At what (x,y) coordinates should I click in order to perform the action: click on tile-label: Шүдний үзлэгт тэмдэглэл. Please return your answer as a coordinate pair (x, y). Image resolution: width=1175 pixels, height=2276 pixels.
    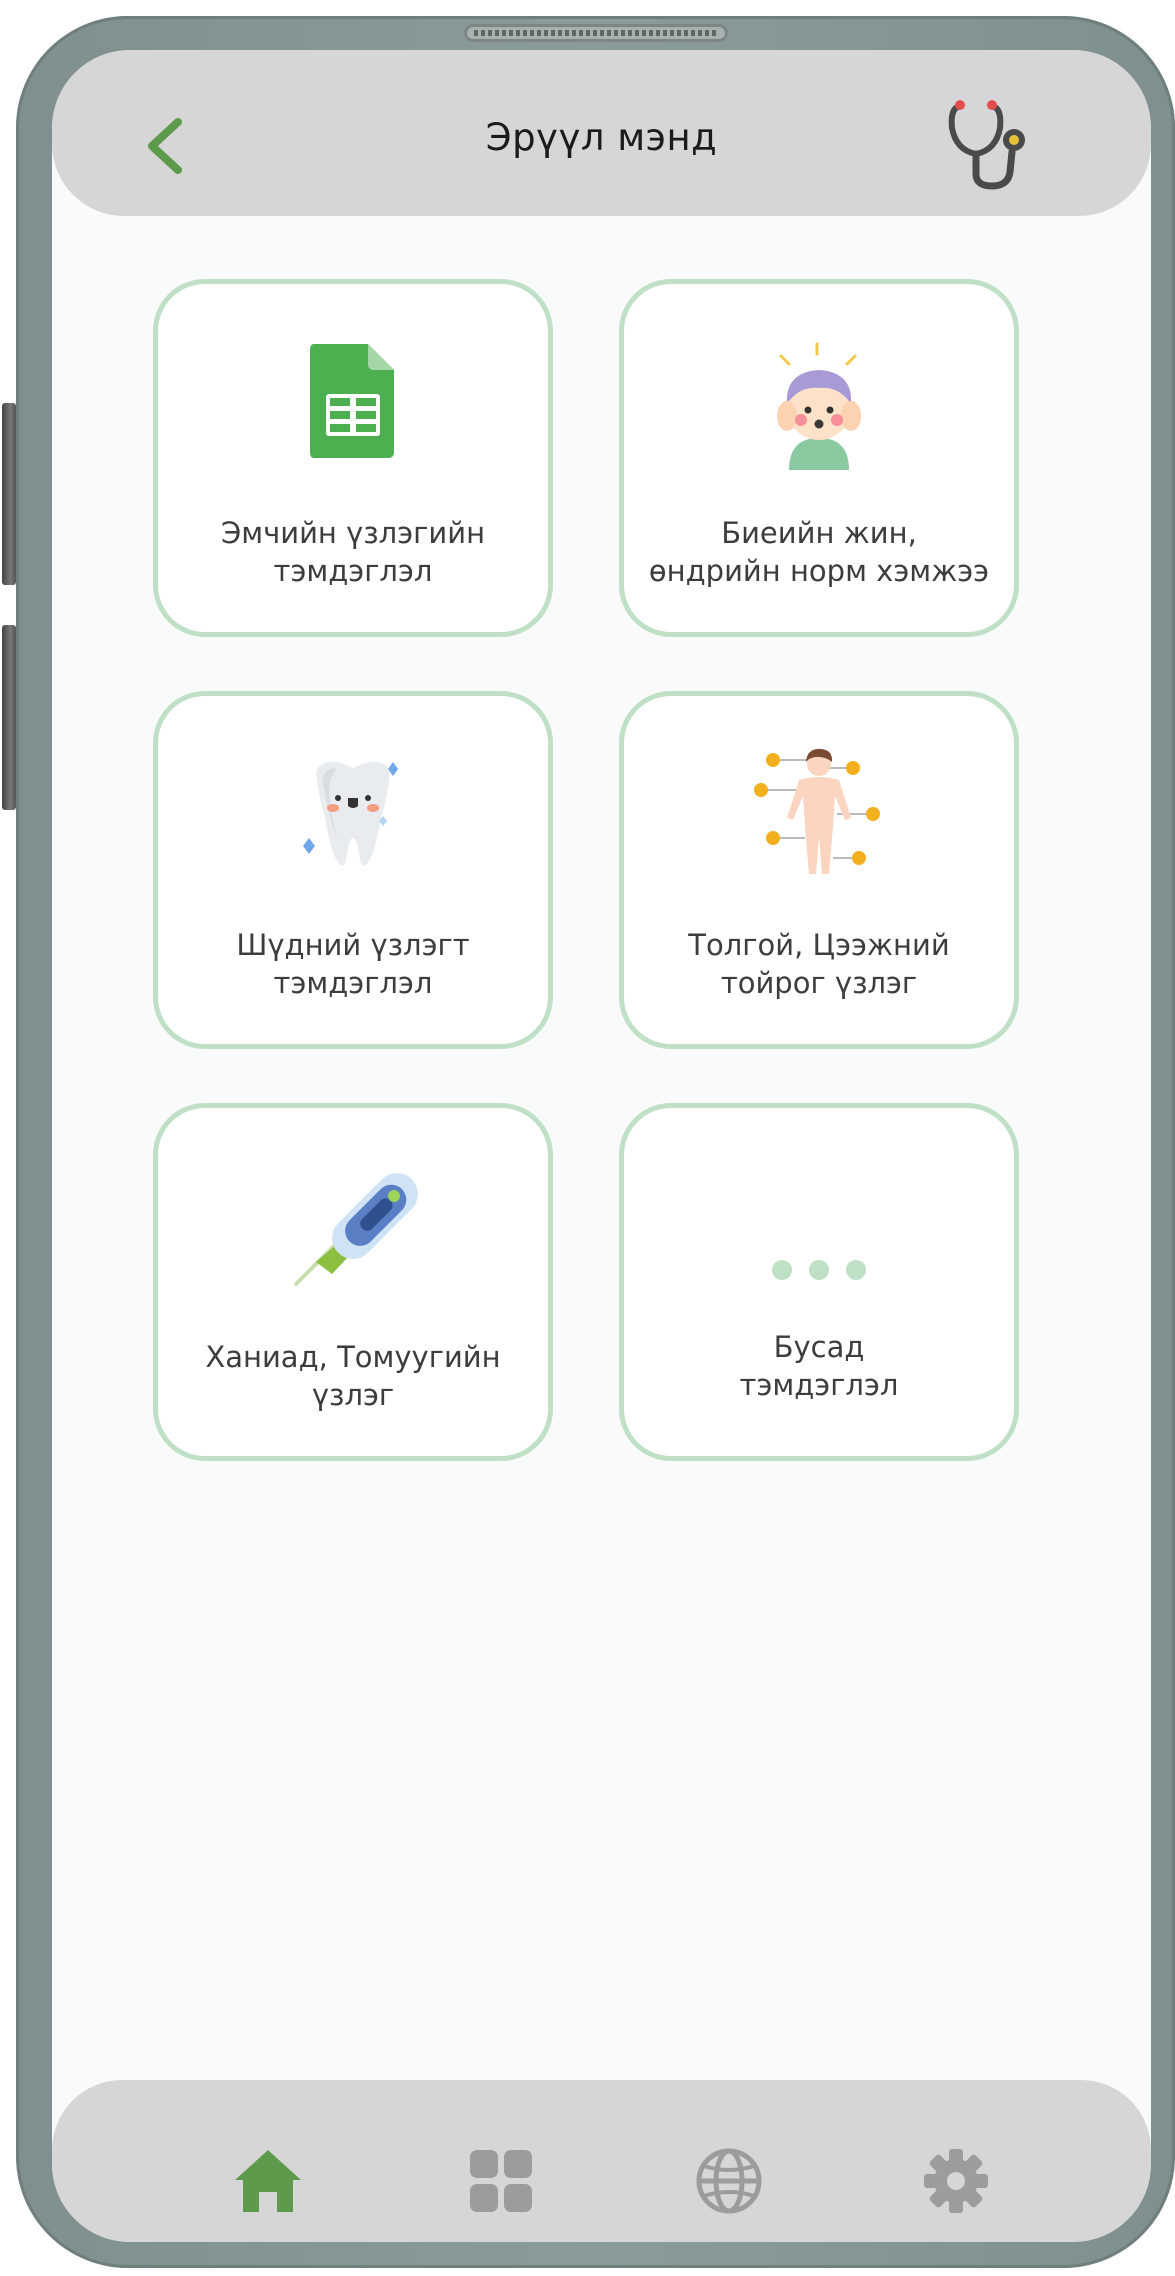
    Looking at the image, I should click on (353, 964).